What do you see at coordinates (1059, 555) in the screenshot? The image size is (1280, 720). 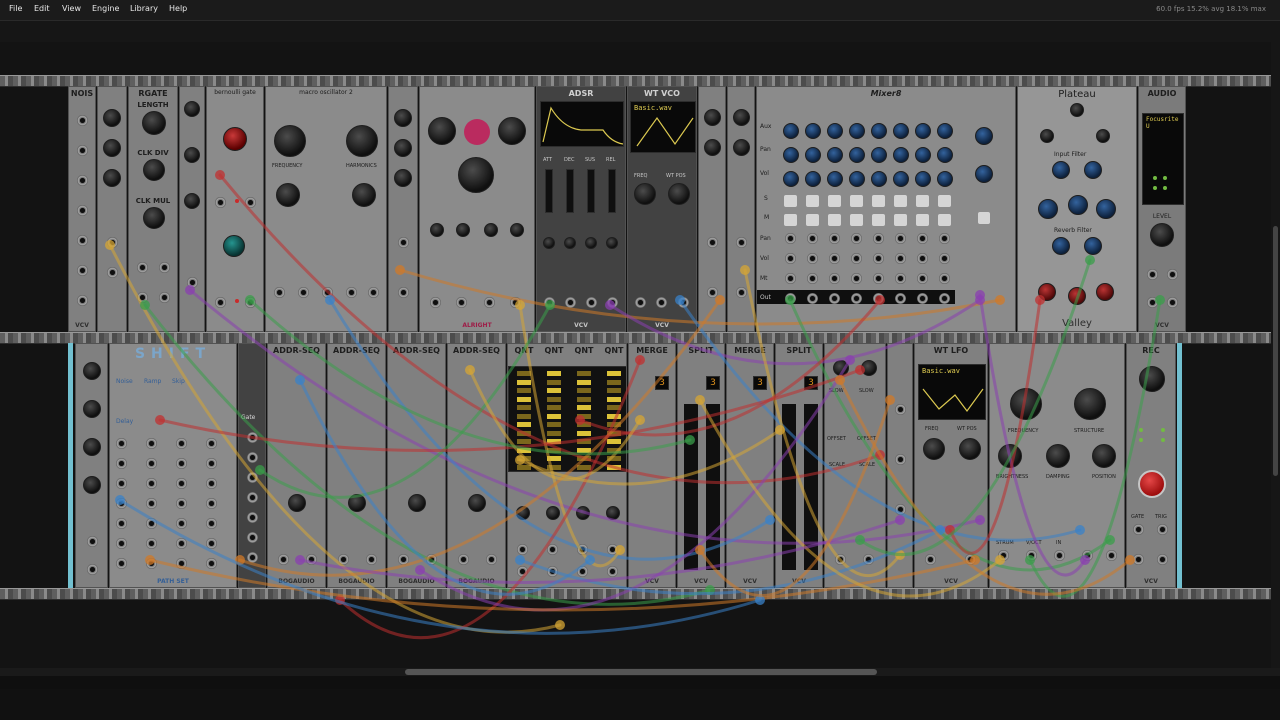 I see `resonator-in-jack` at bounding box center [1059, 555].